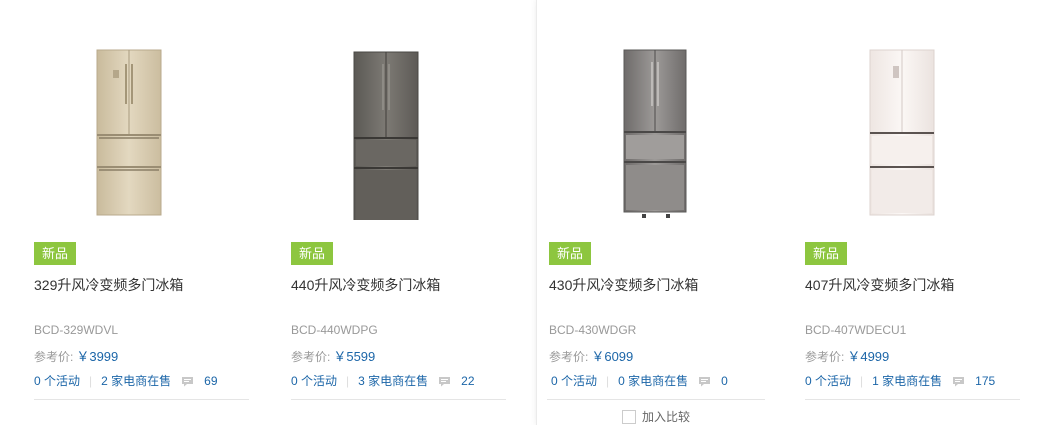  What do you see at coordinates (612, 356) in the screenshot?
I see `price-value: ￥6099` at bounding box center [612, 356].